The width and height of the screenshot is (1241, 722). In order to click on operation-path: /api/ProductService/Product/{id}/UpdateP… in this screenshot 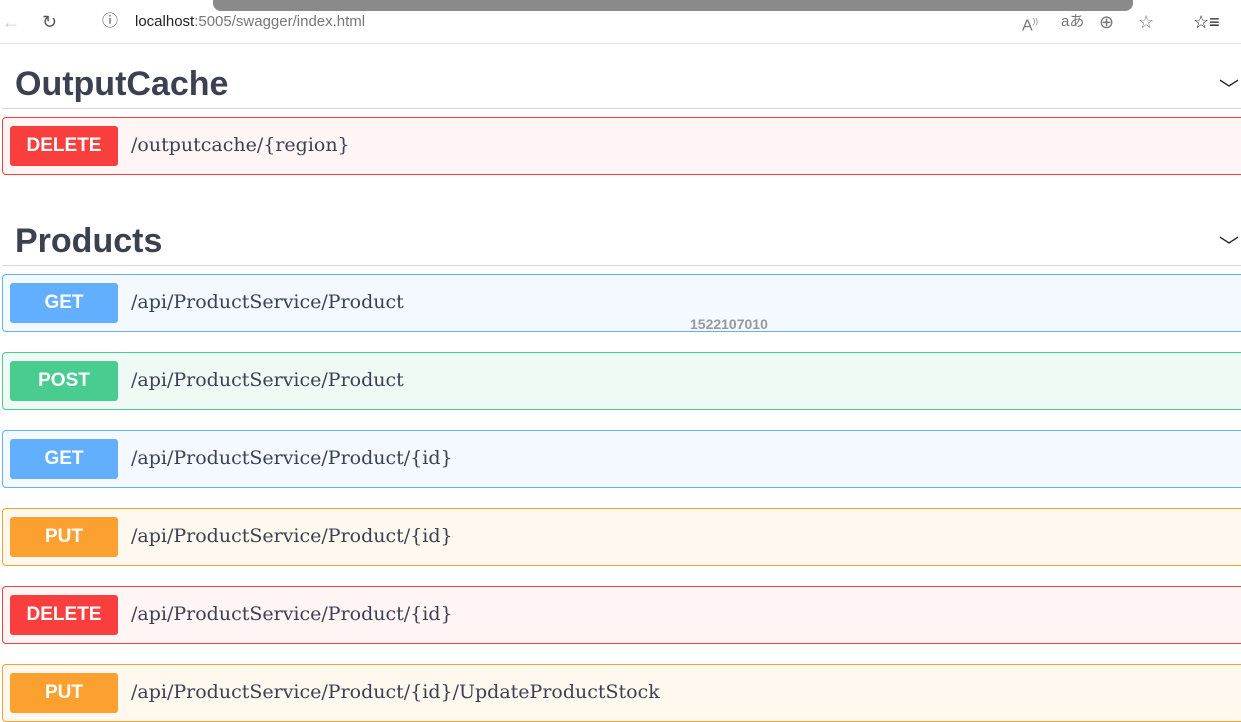, I will do `click(395, 692)`.